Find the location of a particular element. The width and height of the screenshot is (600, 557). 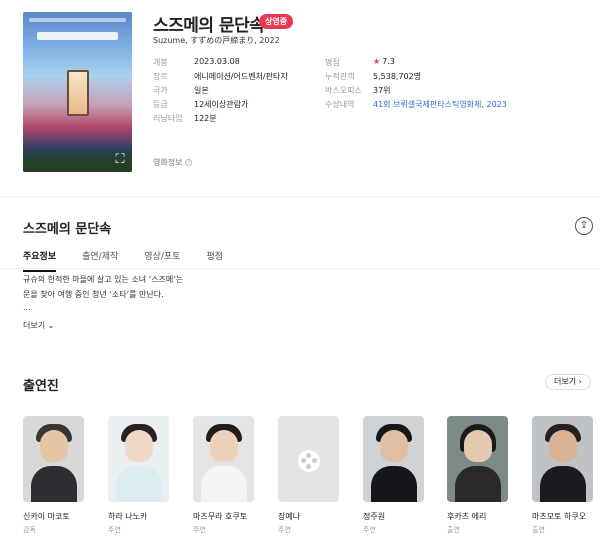

synopsis-more-button: 더보기 ⌄ is located at coordinates (38, 325).